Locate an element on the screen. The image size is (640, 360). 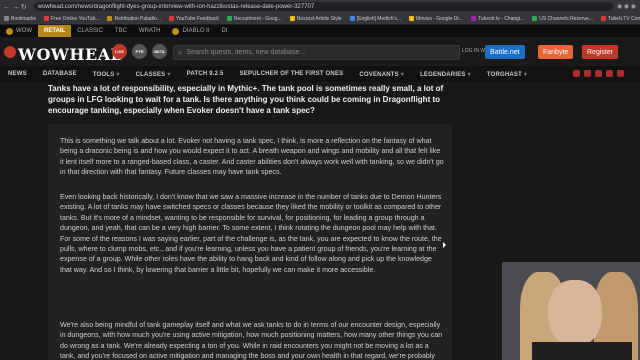
nav-item-label: DATABASE is located at coordinates (59, 74).